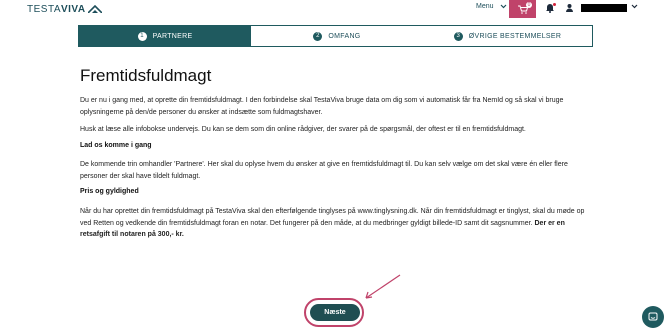  I want to click on chat-button, so click(653, 317).